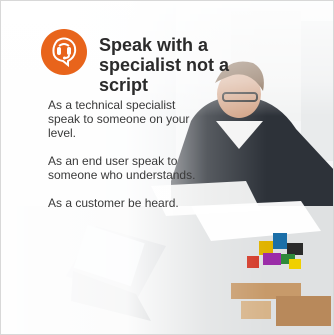 This screenshot has width=334, height=335. Describe the element at coordinates (64, 52) in the screenshot. I see `headset-speech-bubble-icon` at that location.